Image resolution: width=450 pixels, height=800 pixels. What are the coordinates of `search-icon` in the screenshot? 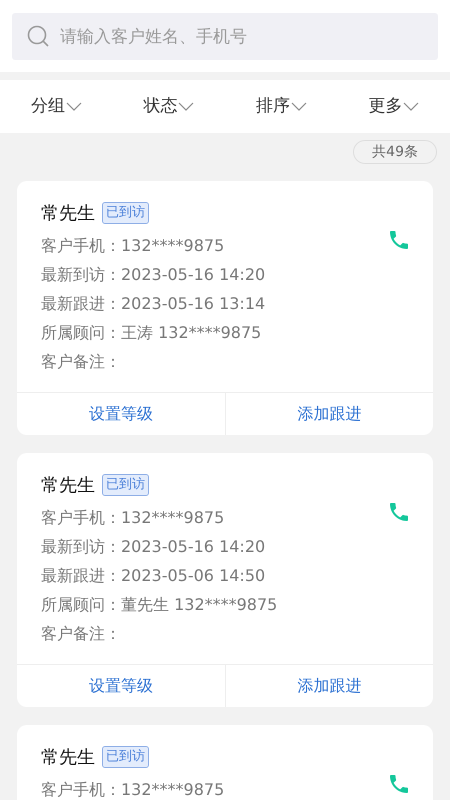 It's located at (38, 36).